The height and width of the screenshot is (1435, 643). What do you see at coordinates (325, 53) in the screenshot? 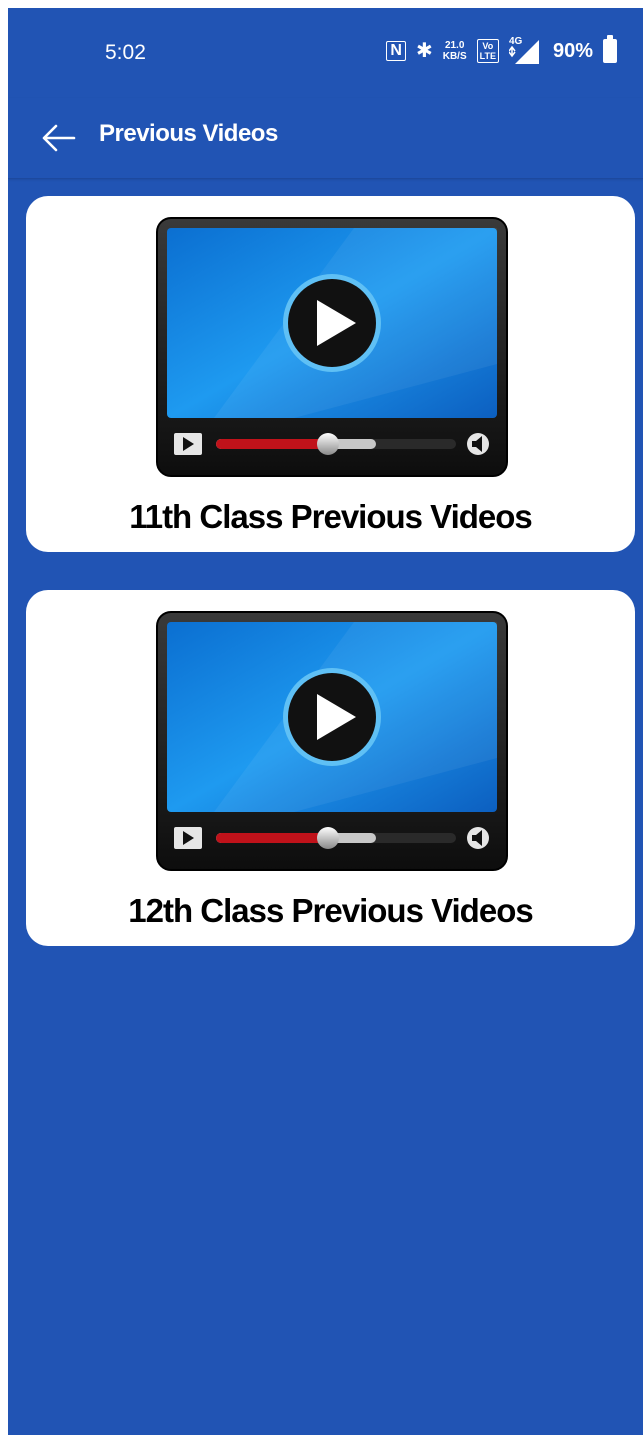
I see `status-bar: 5:02 N ✱ 21.0 KB/S Vo LTE 4G 90%` at bounding box center [325, 53].